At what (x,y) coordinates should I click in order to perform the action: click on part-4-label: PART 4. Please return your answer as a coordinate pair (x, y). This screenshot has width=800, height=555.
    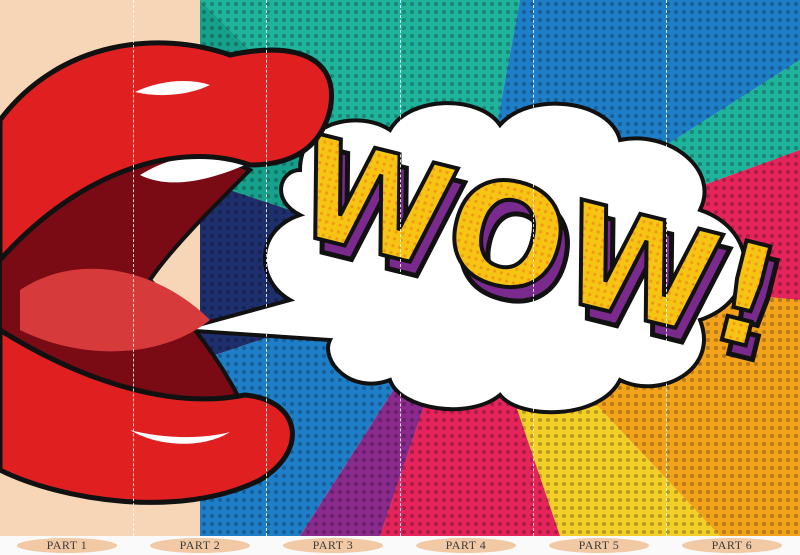
    Looking at the image, I should click on (466, 545).